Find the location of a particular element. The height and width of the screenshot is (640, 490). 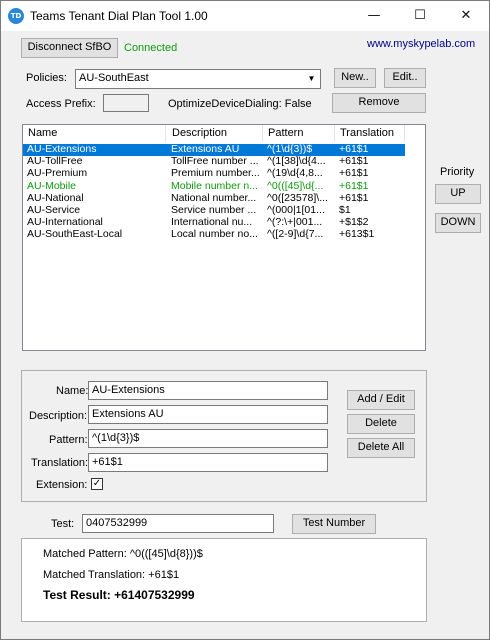

name-label: Name: is located at coordinates (72, 391).